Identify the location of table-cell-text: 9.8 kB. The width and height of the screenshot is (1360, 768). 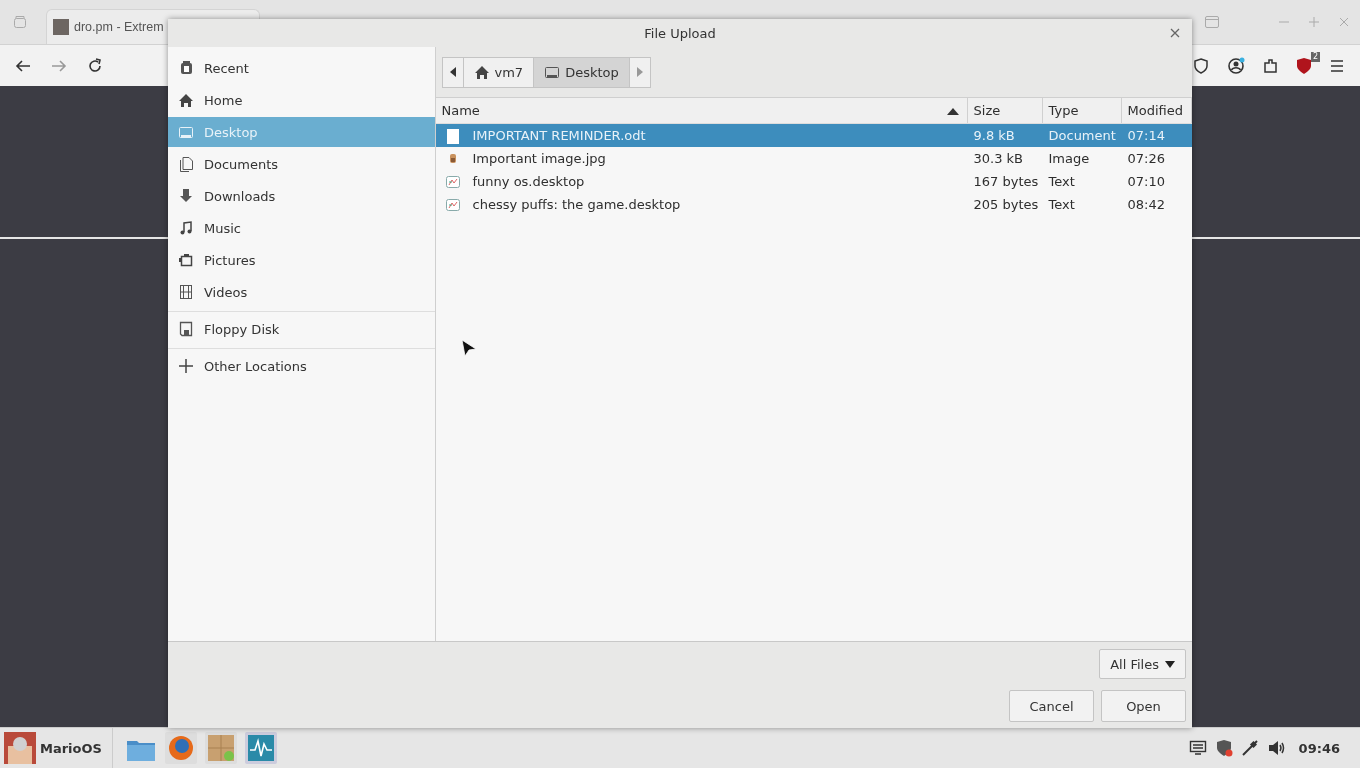
(994, 136).